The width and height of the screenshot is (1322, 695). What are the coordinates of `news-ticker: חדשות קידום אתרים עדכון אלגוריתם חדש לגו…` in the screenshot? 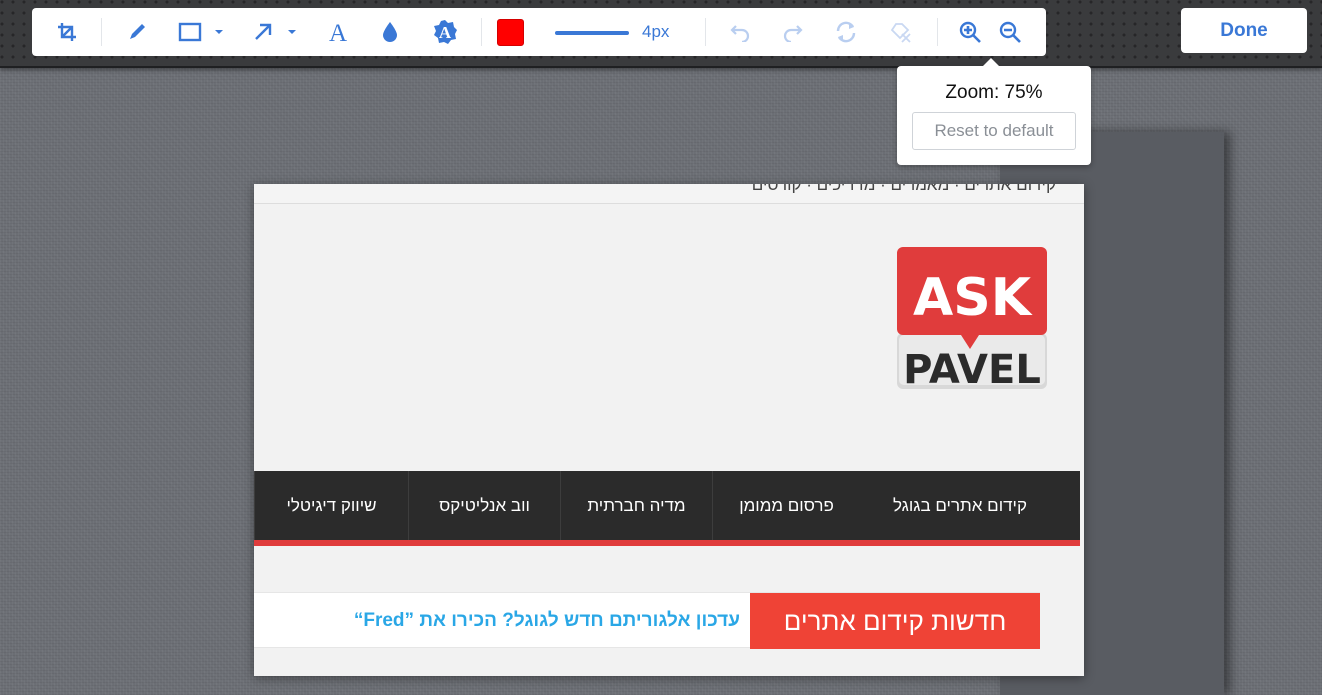 It's located at (647, 620).